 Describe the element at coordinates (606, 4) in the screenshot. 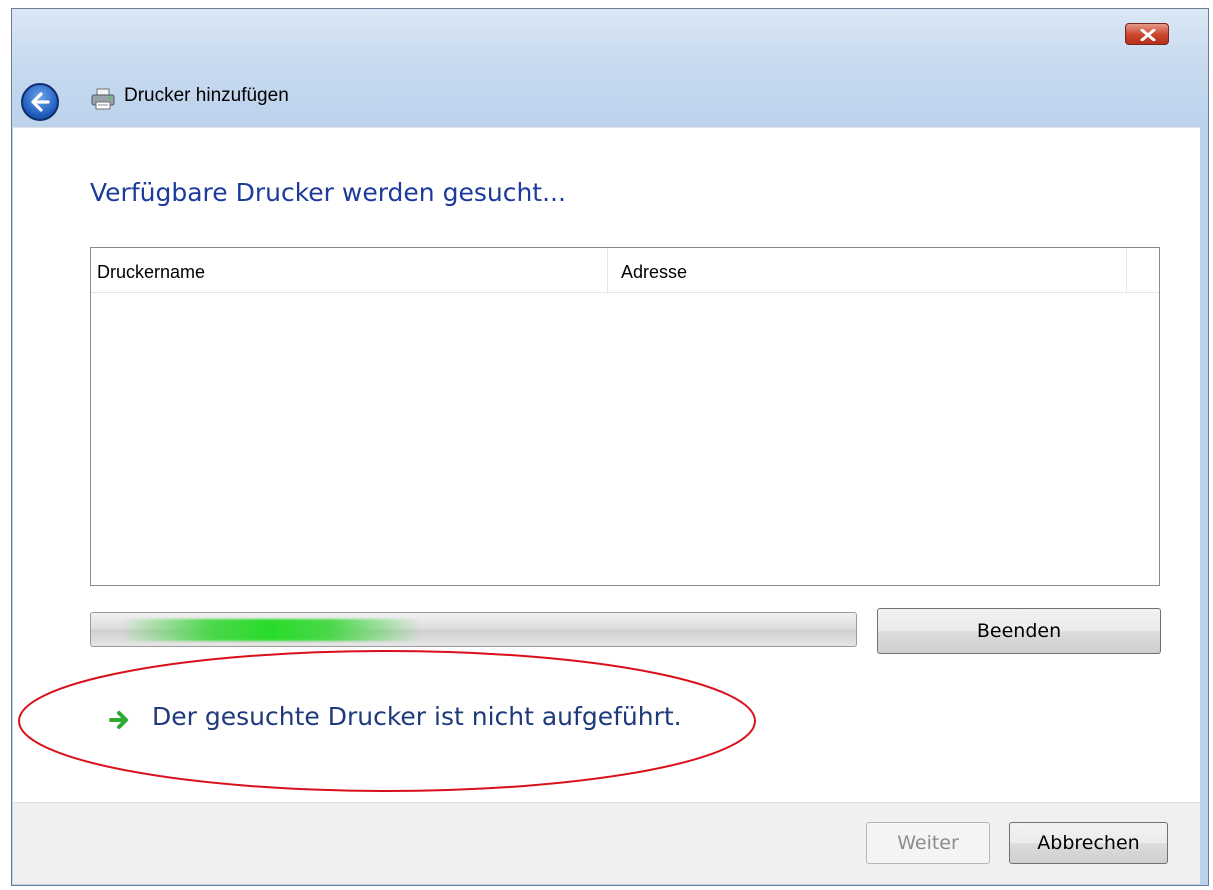

I see `background-strip` at that location.